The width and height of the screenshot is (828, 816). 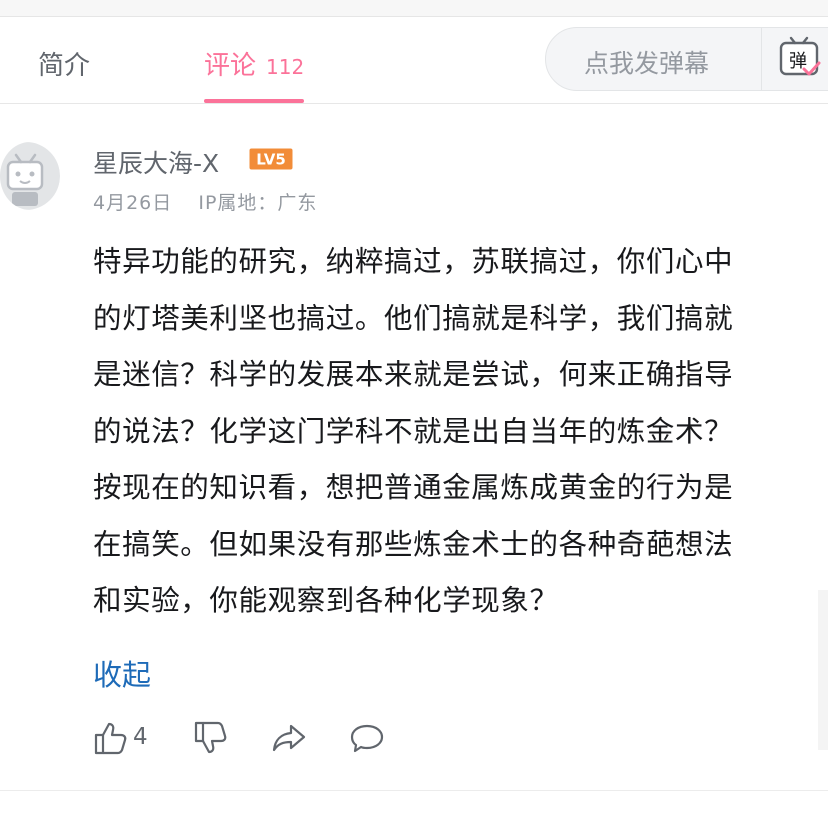 What do you see at coordinates (254, 101) in the screenshot?
I see `active-tab-indicator` at bounding box center [254, 101].